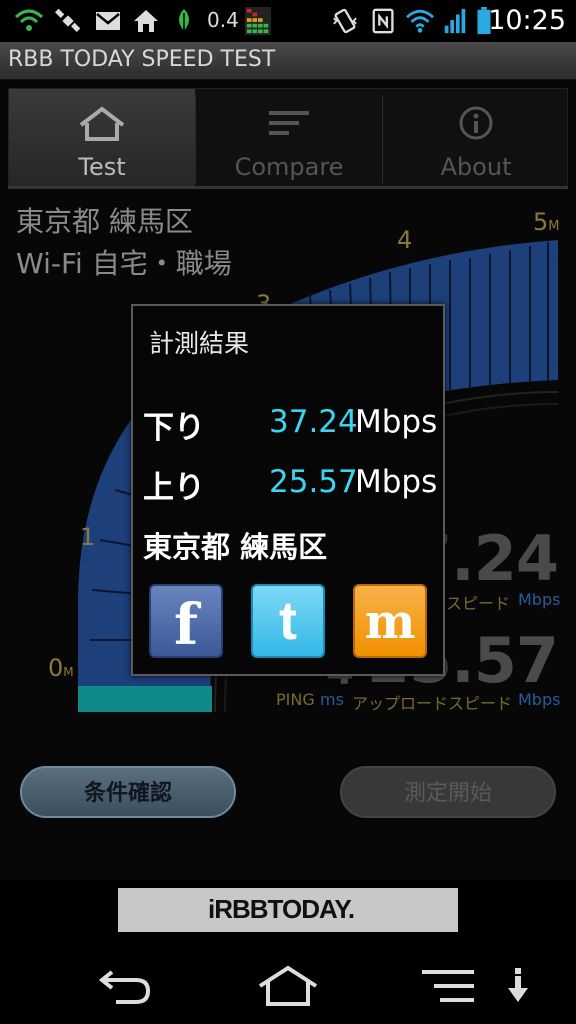  What do you see at coordinates (174, 488) in the screenshot?
I see `upload-label: 上り` at bounding box center [174, 488].